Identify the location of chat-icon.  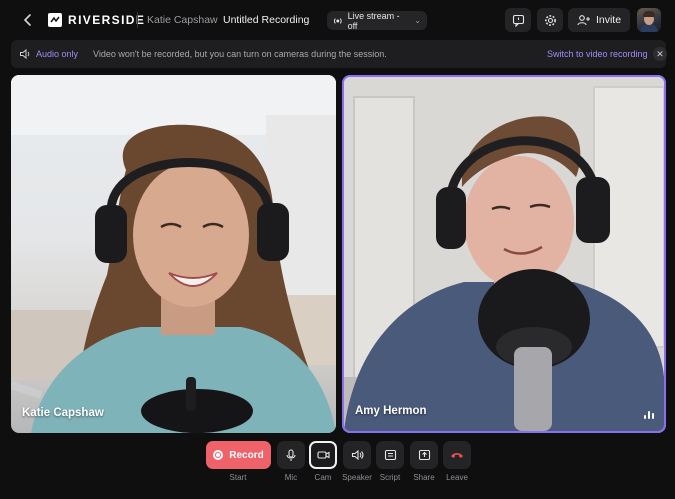
(518, 20).